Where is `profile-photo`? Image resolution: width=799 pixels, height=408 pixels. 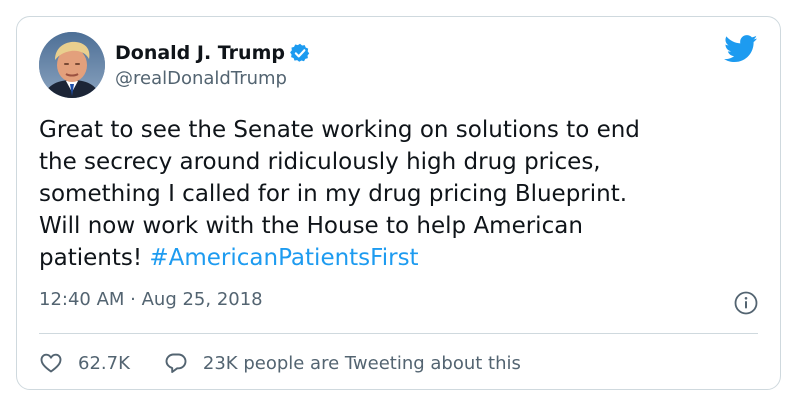 profile-photo is located at coordinates (72, 65).